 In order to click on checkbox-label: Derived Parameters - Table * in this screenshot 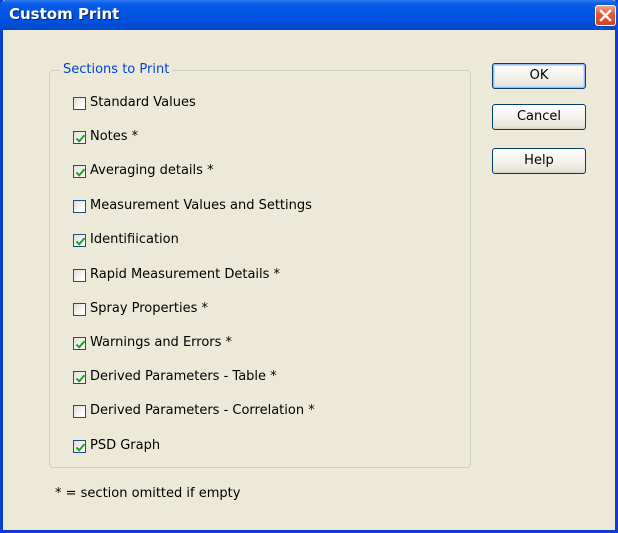, I will do `click(183, 376)`.